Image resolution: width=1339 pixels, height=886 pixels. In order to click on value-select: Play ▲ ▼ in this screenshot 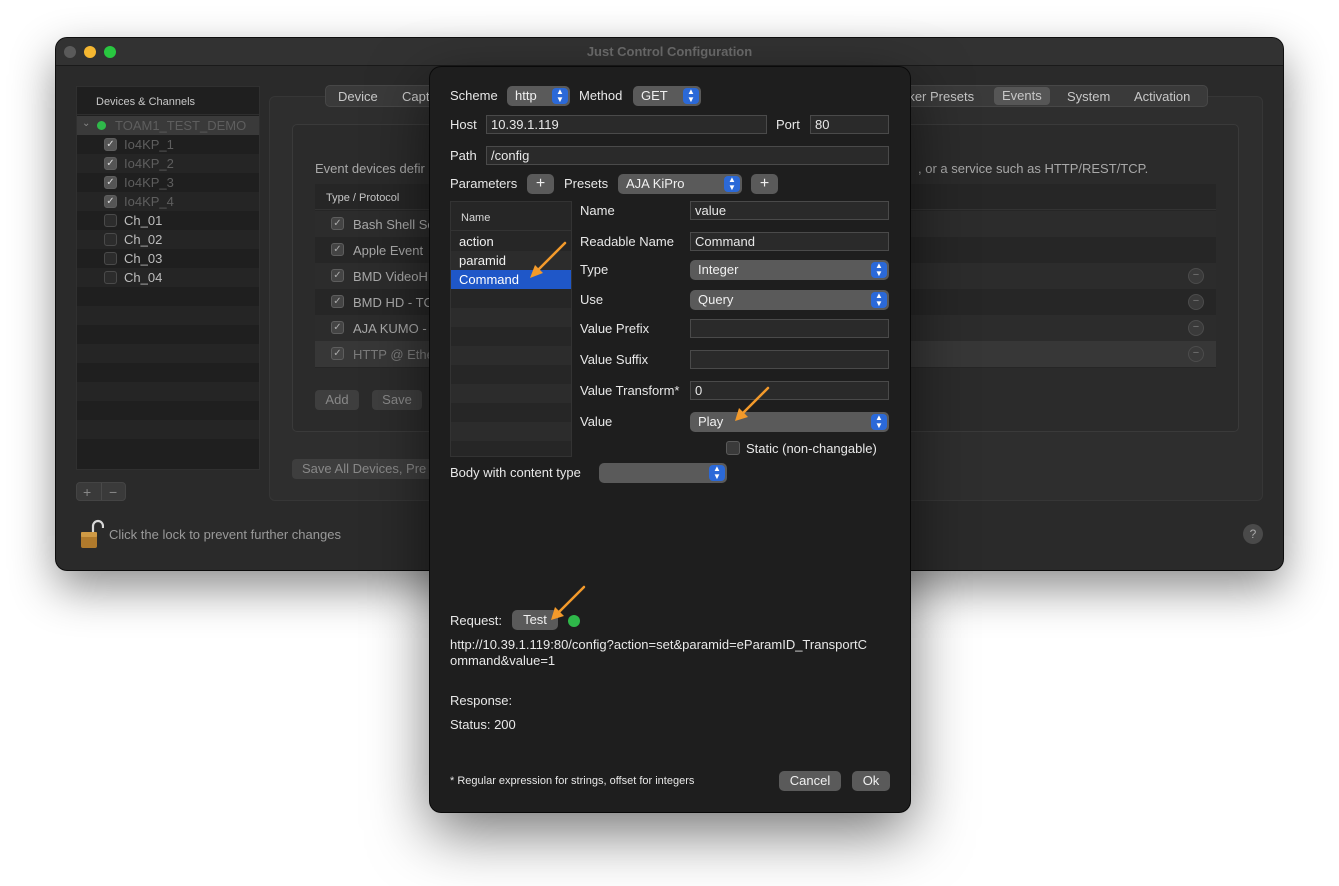, I will do `click(789, 422)`.